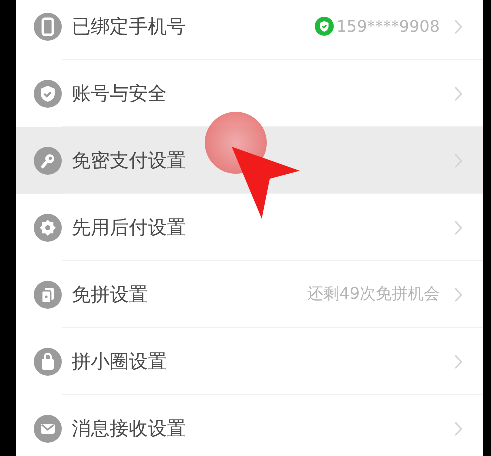 This screenshot has width=491, height=456. What do you see at coordinates (129, 228) in the screenshot?
I see `setting-label: 先用后付设置` at bounding box center [129, 228].